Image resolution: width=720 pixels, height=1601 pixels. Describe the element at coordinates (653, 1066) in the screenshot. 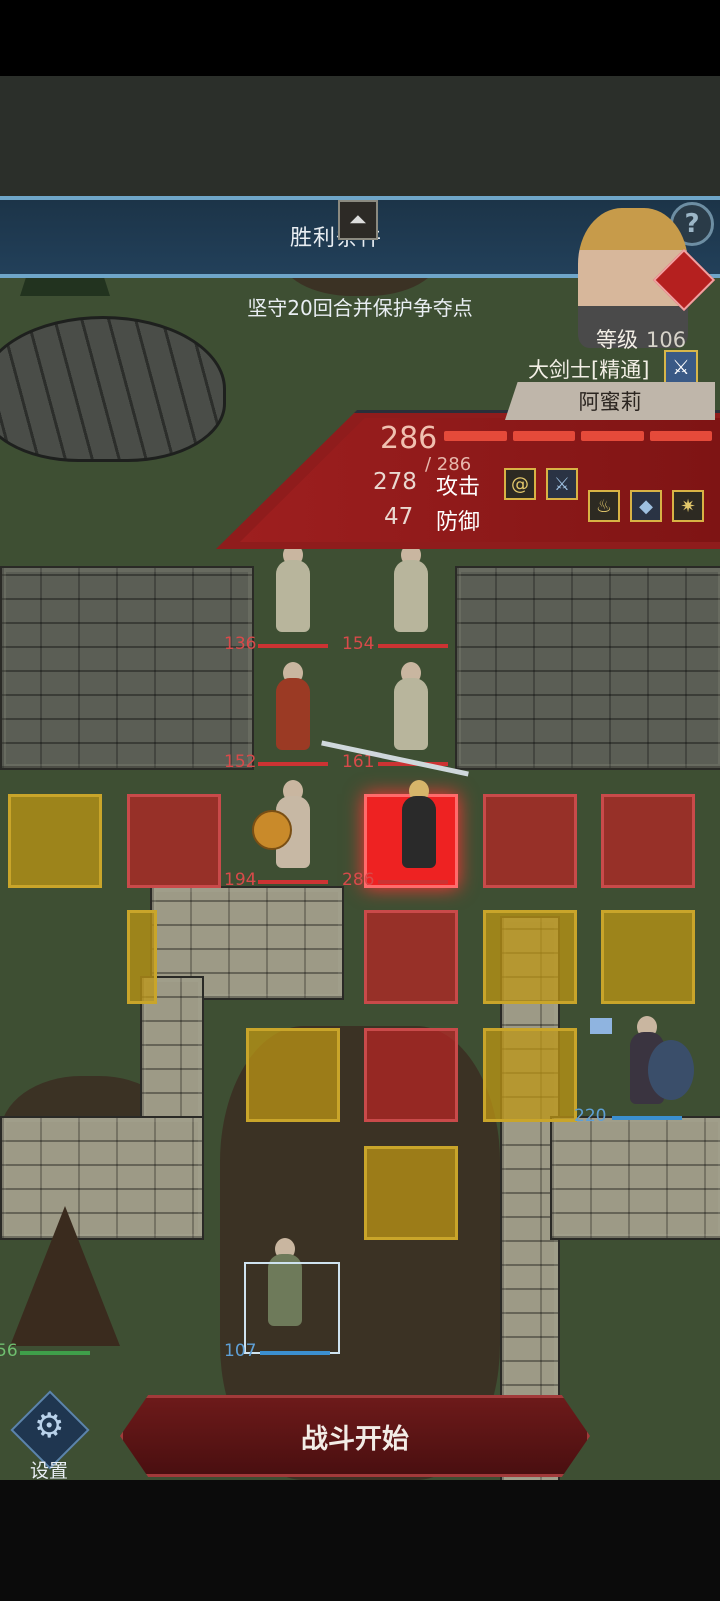

I see `ally-knight` at that location.